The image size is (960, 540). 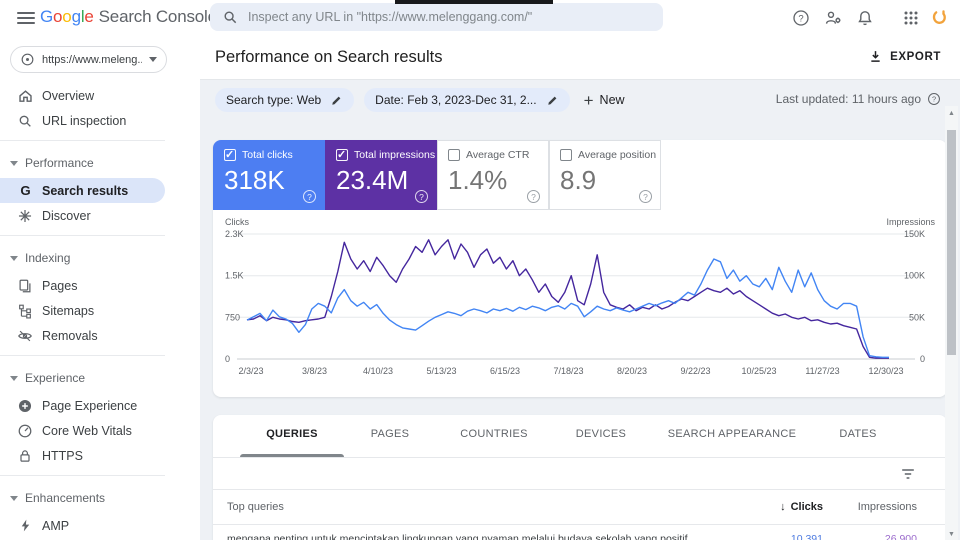 What do you see at coordinates (25, 96) in the screenshot?
I see `home-icon` at bounding box center [25, 96].